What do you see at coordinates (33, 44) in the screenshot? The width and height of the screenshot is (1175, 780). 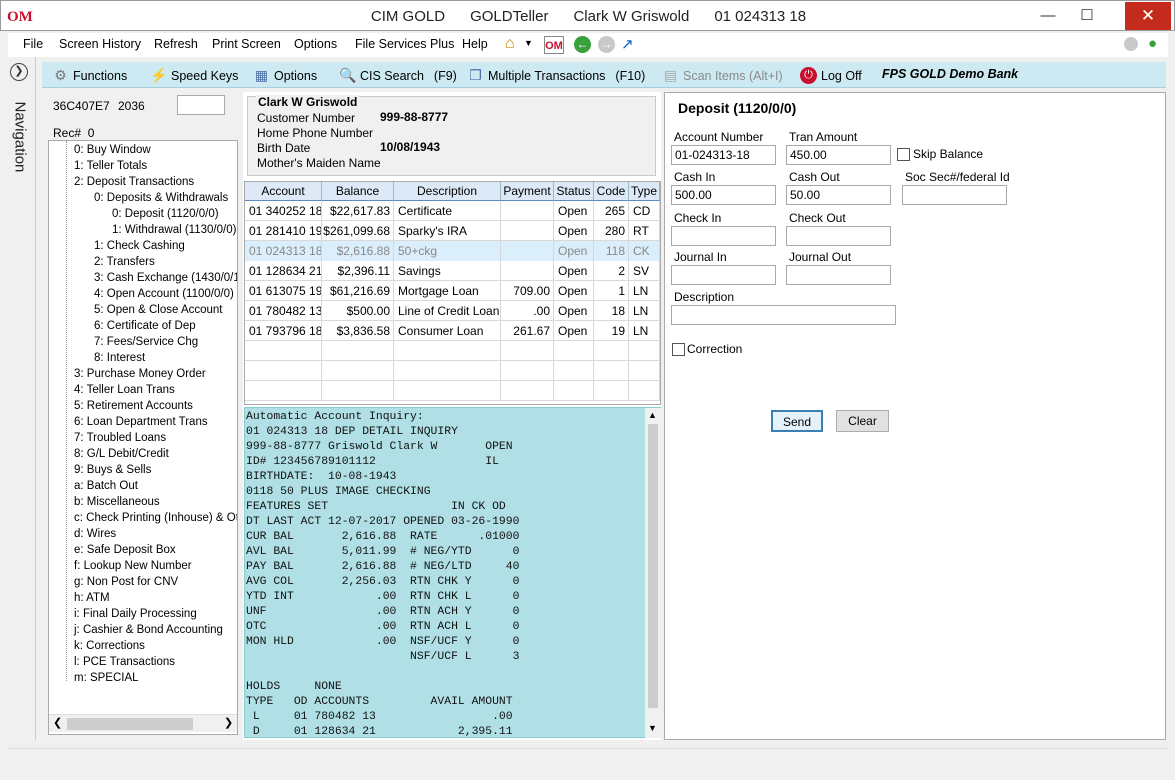 I see `menu-file: File` at bounding box center [33, 44].